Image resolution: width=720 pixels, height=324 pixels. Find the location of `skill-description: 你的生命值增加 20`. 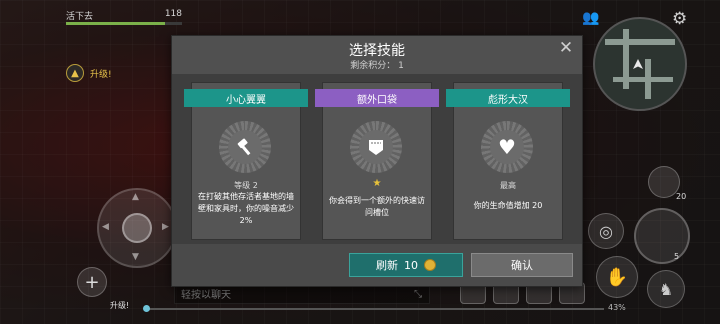

skill-description: 你的生命值增加 20 is located at coordinates (508, 205).